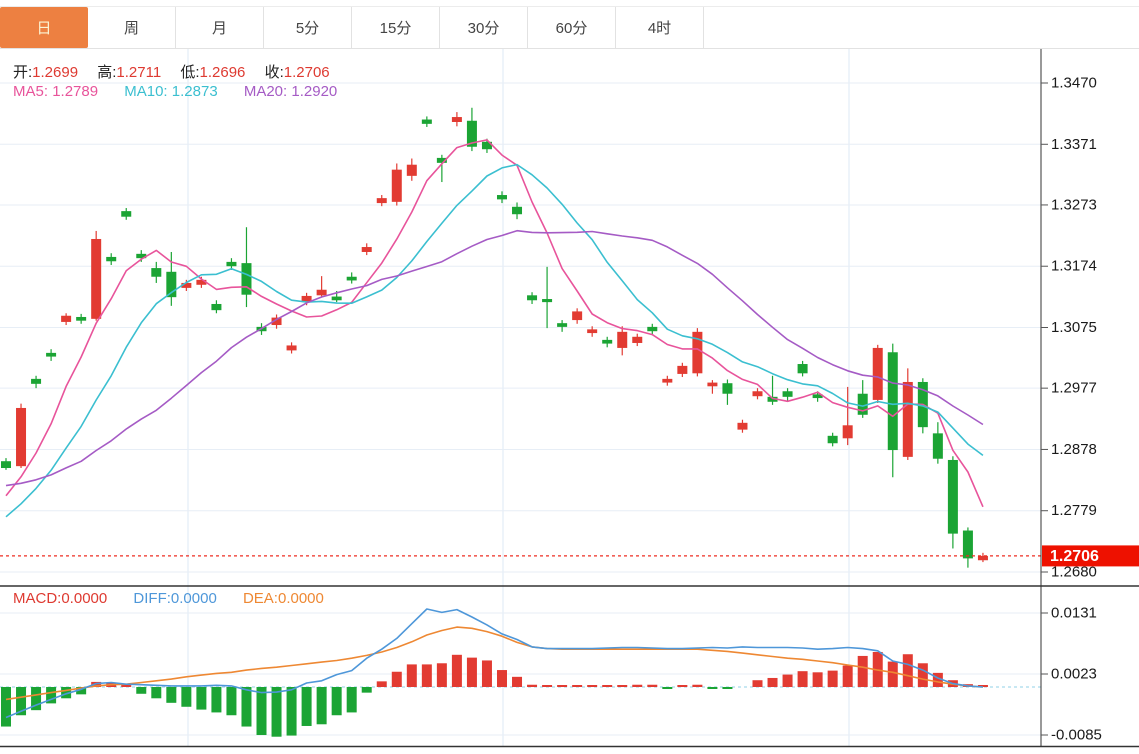  What do you see at coordinates (306, 72) in the screenshot?
I see `close-value: 1.2706` at bounding box center [306, 72].